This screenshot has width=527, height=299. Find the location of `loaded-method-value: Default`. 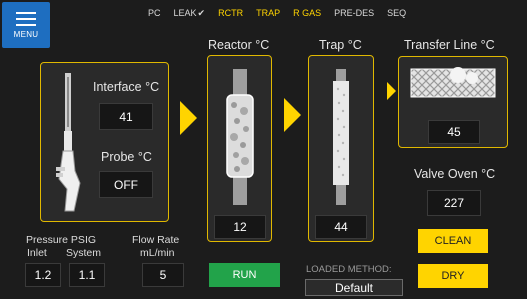

loaded-method-value: Default is located at coordinates (354, 287).